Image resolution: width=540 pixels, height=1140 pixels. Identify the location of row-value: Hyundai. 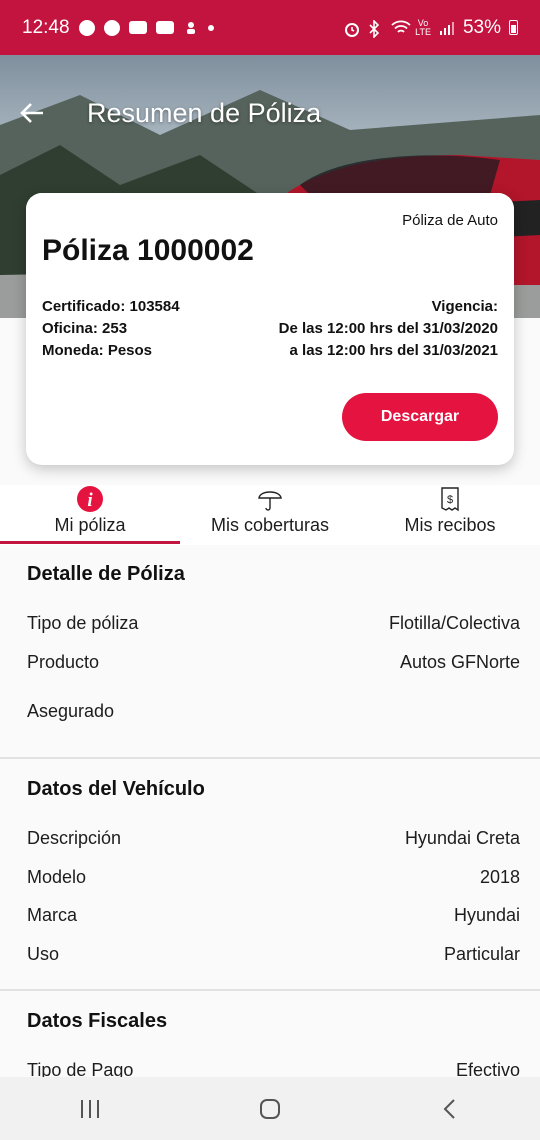
(486, 915).